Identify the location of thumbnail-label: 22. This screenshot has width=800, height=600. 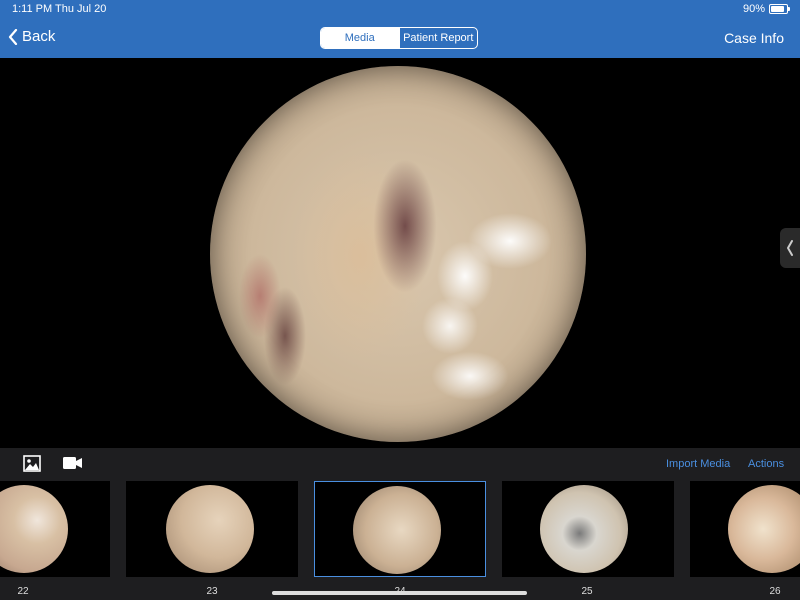
(23, 591).